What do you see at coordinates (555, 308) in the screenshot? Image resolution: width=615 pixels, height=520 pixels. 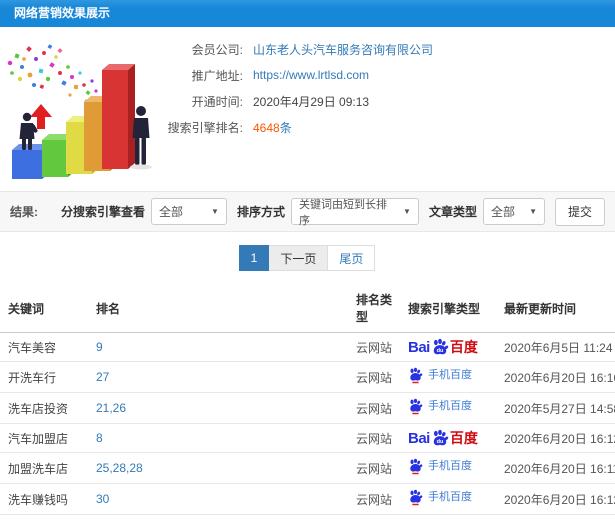 I see `col-header-update-time: 最新更新时间` at bounding box center [555, 308].